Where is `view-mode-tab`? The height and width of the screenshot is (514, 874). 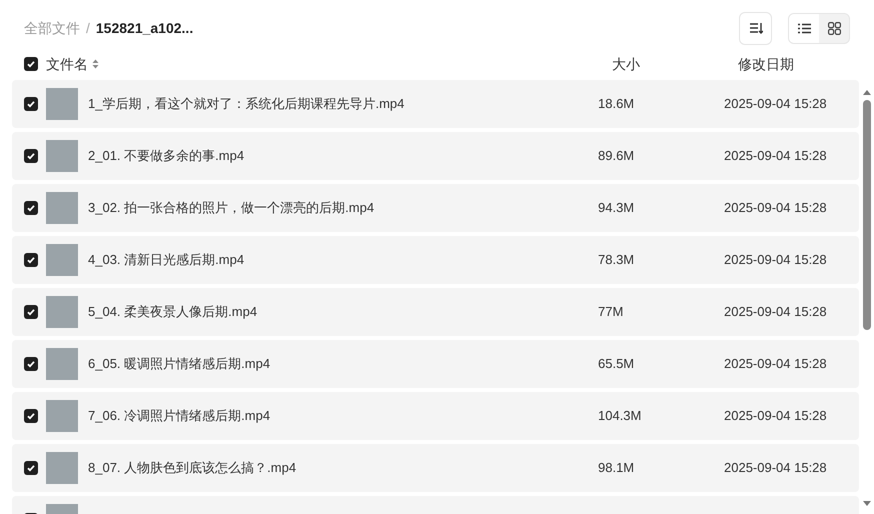 view-mode-tab is located at coordinates (804, 28).